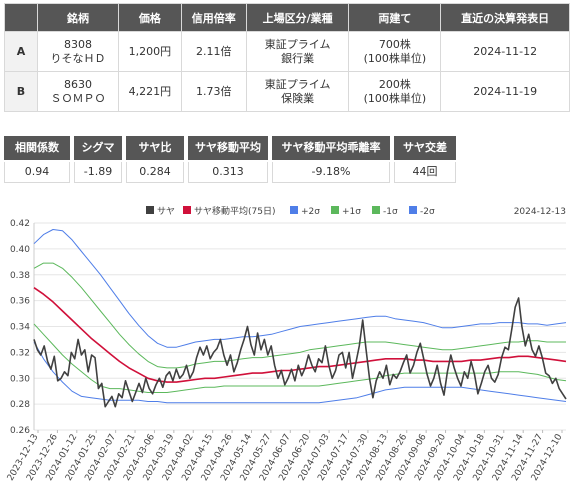  Describe the element at coordinates (78, 17) in the screenshot. I see `col-header-stock: 銘柄` at that location.